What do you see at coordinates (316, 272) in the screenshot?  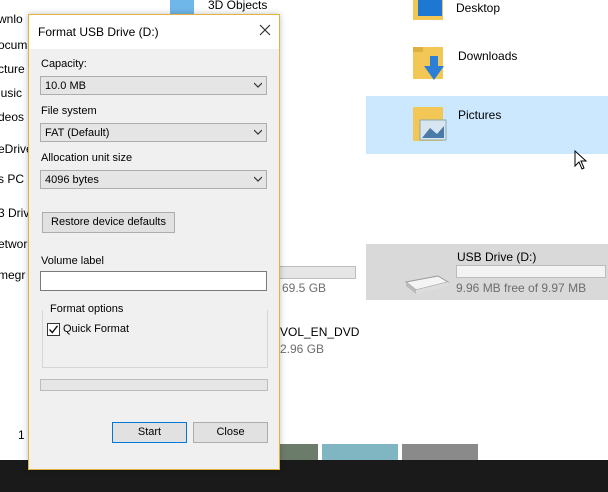 I see `local-disk-usage-bar` at bounding box center [316, 272].